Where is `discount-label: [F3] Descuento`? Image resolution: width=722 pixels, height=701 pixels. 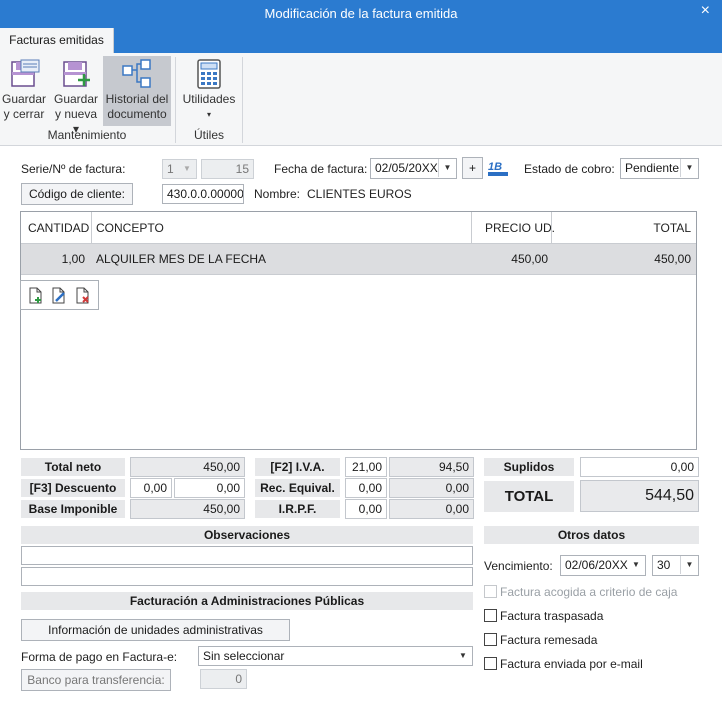
discount-label: [F3] Descuento is located at coordinates (73, 488).